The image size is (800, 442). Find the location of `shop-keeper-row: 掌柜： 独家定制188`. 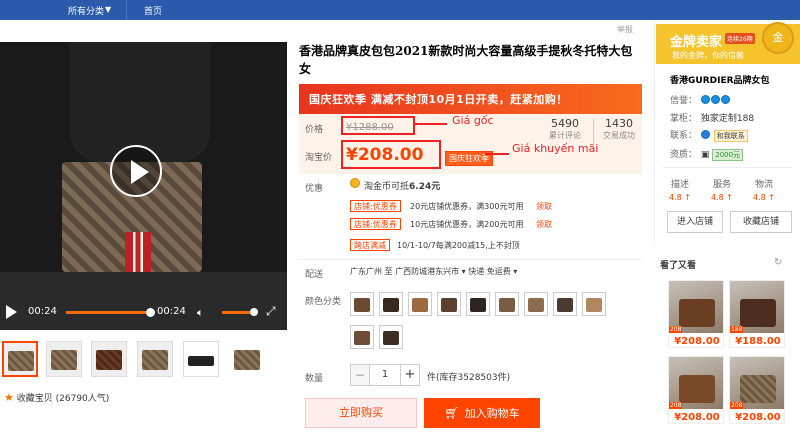

shop-keeper-row: 掌柜： 独家定制188 is located at coordinates (712, 117).